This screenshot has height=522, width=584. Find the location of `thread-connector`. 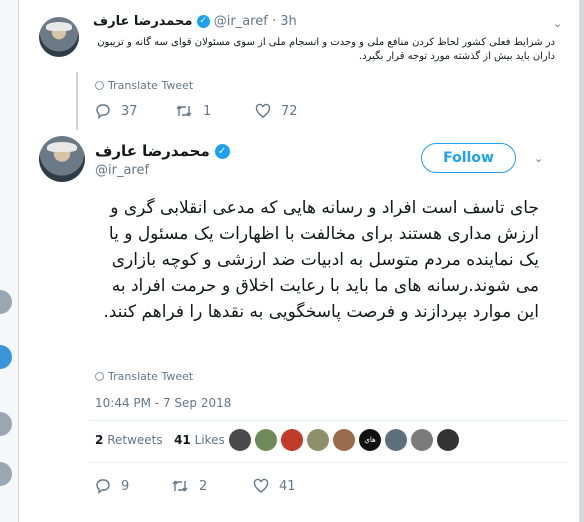

thread-connector is located at coordinates (77, 101).